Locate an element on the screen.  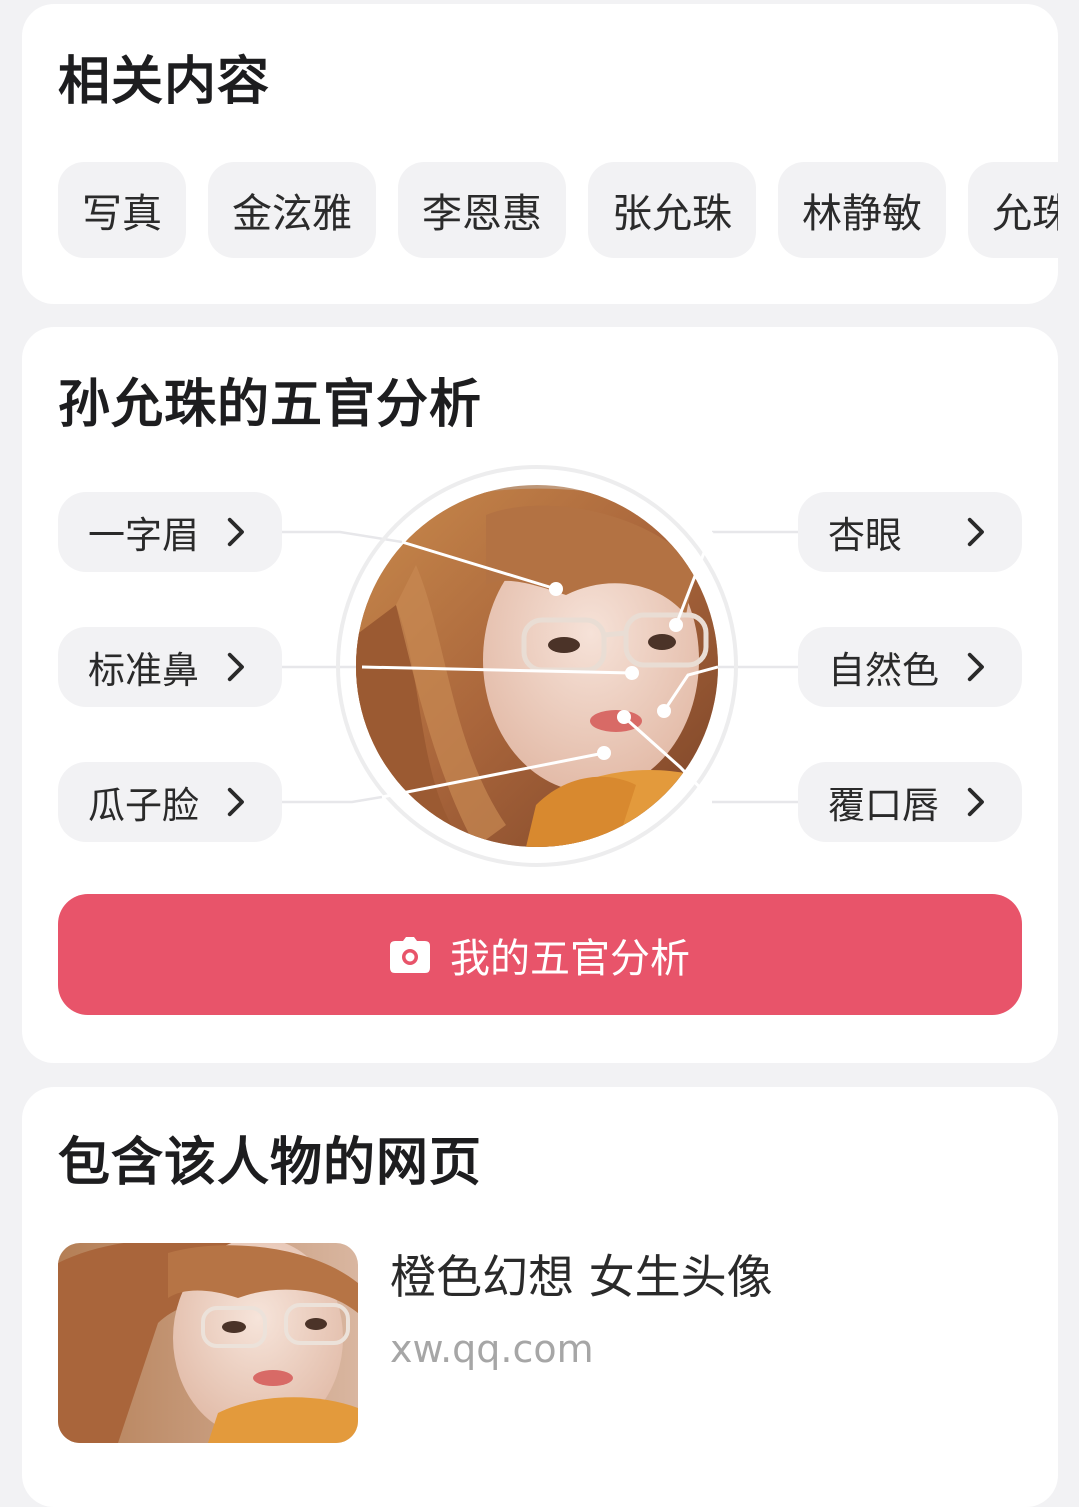
related-tag: 写真 is located at coordinates (122, 210).